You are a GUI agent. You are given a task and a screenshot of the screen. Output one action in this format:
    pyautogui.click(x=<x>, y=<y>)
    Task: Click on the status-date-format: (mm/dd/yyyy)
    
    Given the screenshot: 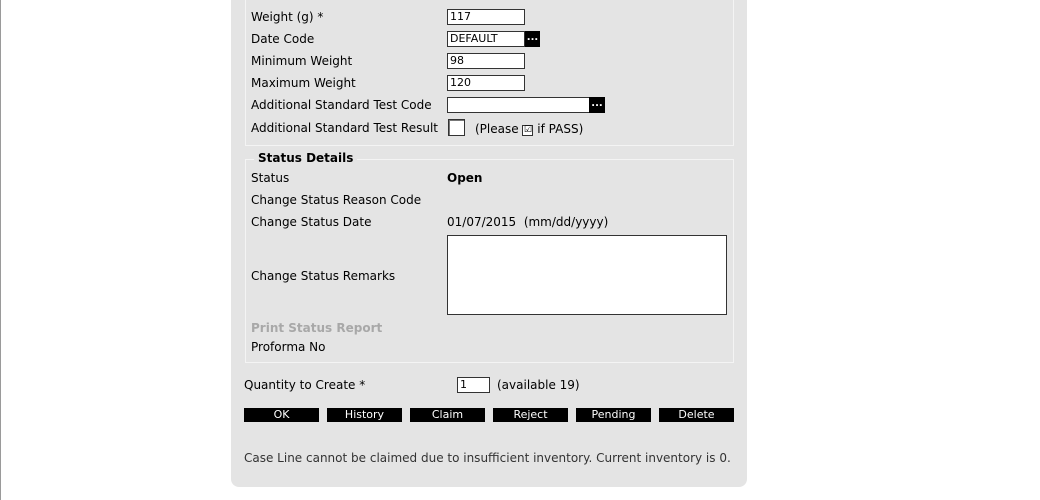 What is the action you would take?
    pyautogui.click(x=566, y=222)
    